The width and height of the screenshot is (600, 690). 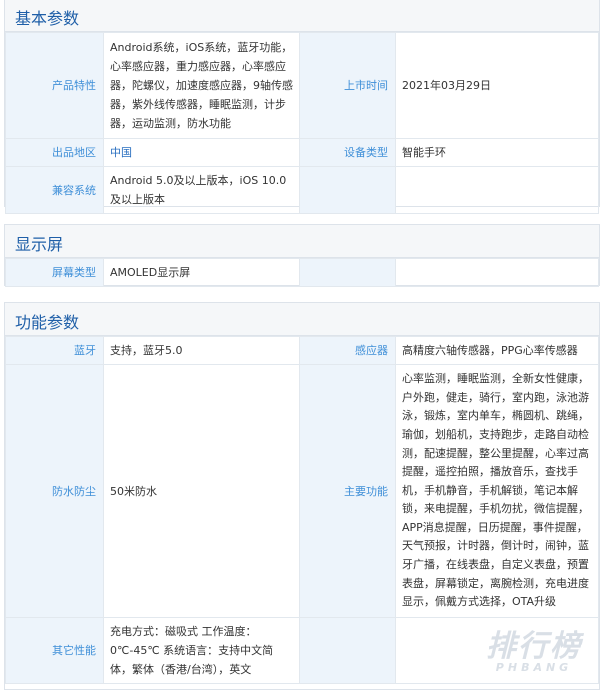 I want to click on spec-value: AMOLED显示屏, so click(x=201, y=272).